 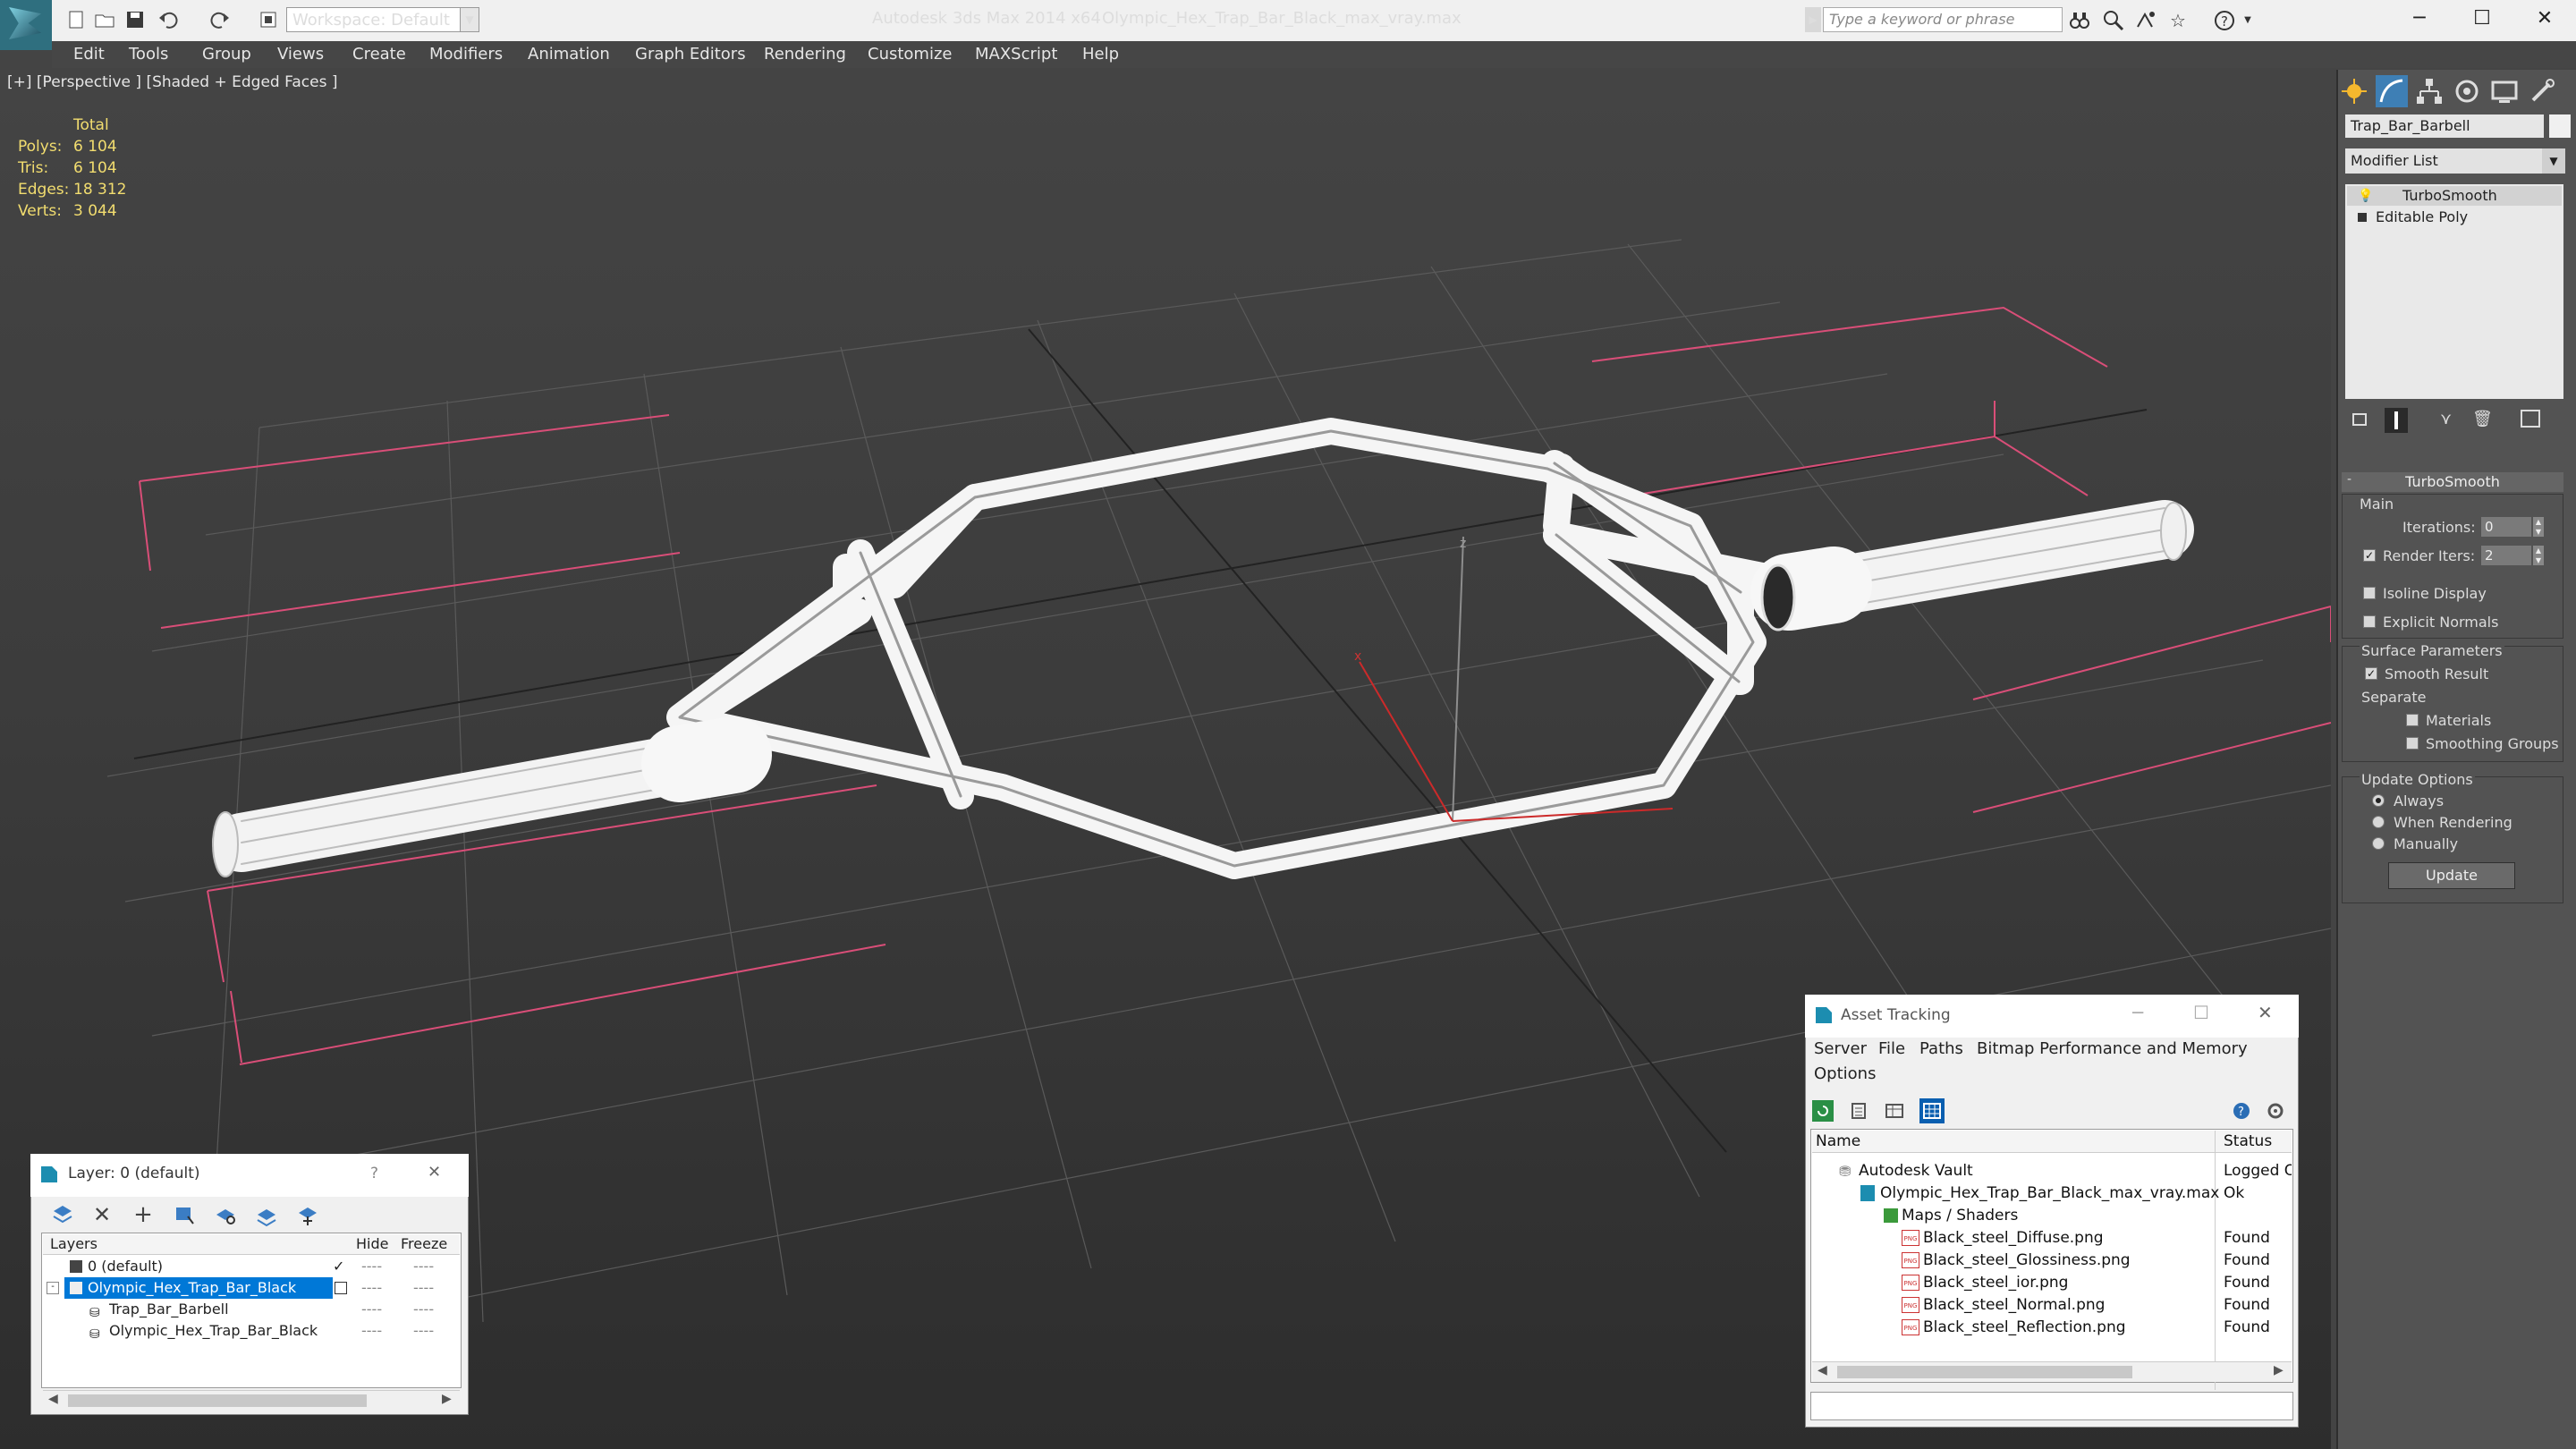 What do you see at coordinates (2446, 419) in the screenshot?
I see `make-unique-icon: ⋎` at bounding box center [2446, 419].